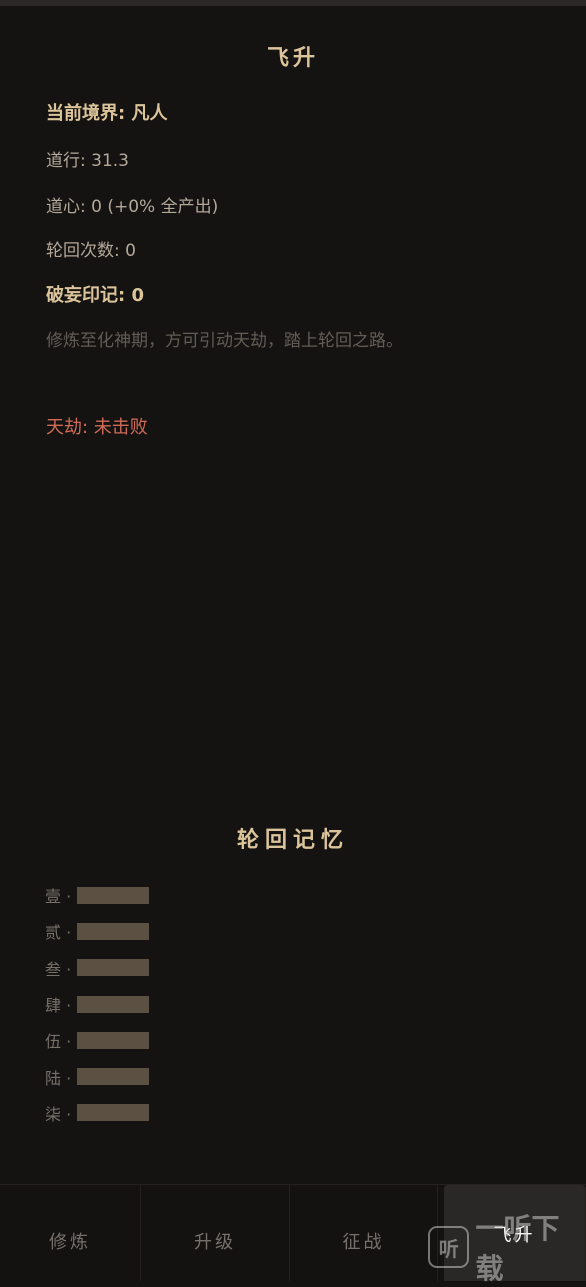  What do you see at coordinates (70, 1233) in the screenshot?
I see `tab-cultivate: 修炼` at bounding box center [70, 1233].